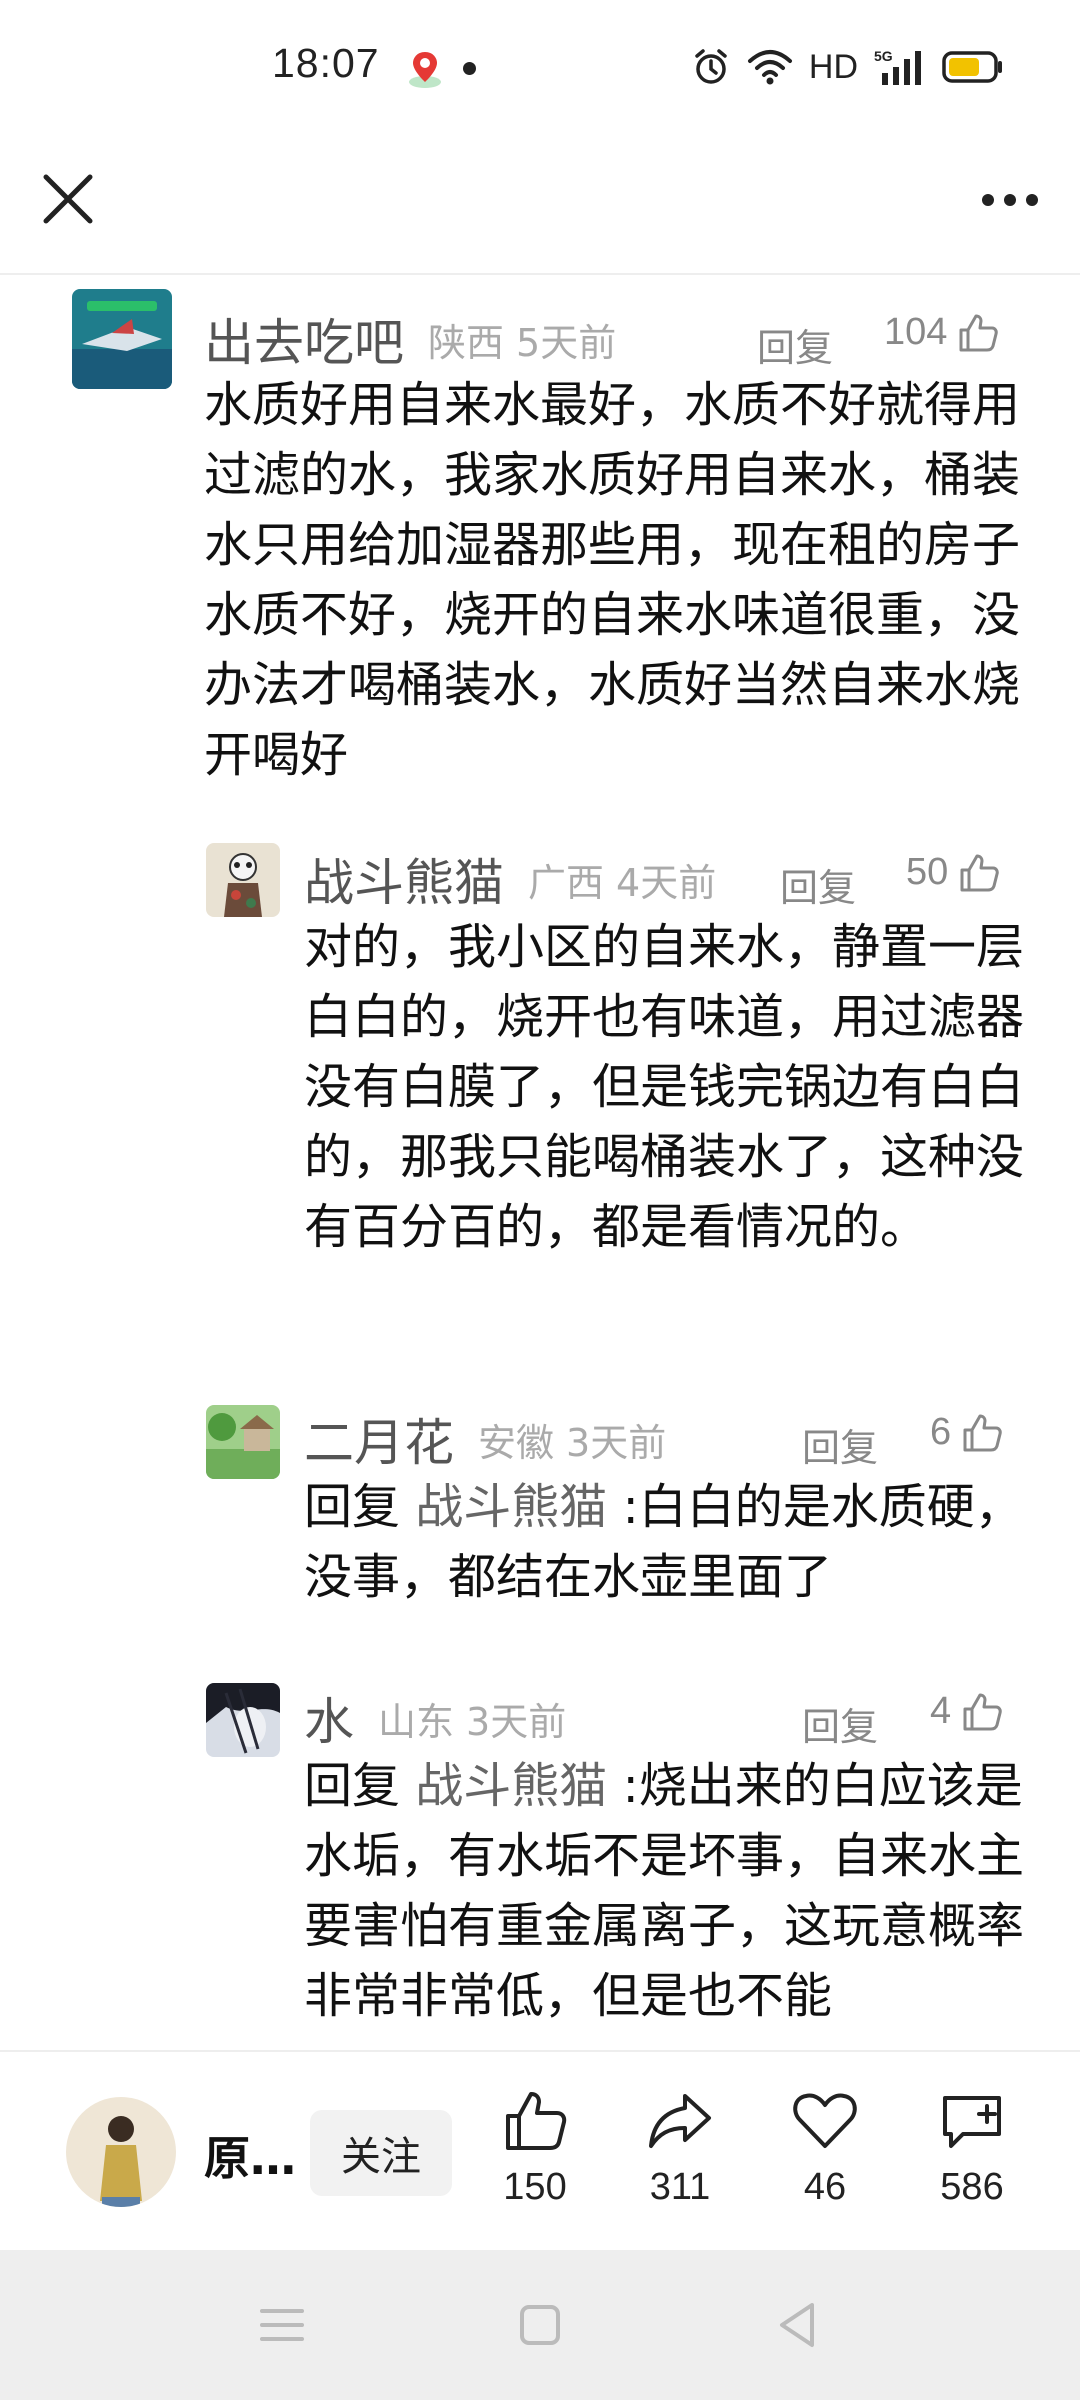 The image size is (1080, 2400). Describe the element at coordinates (972, 67) in the screenshot. I see `battery-icon` at that location.